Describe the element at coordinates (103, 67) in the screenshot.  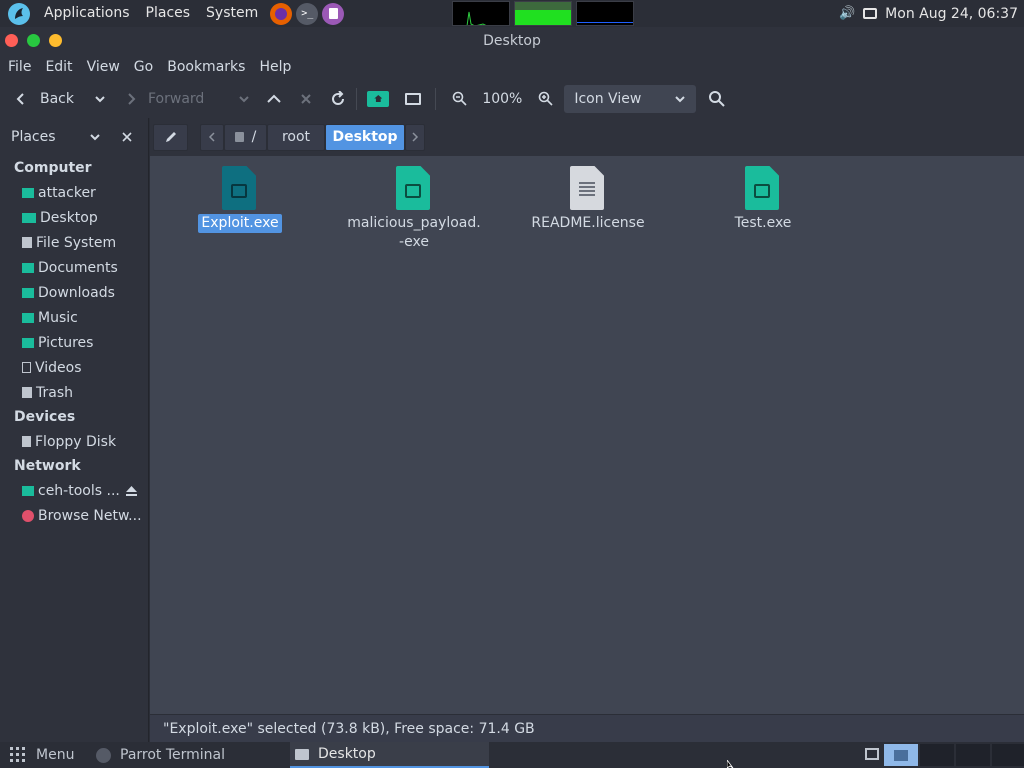
I see `menu-view: View` at that location.